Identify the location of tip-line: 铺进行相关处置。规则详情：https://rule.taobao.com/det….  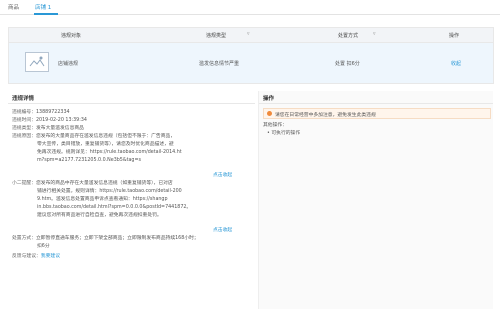
(109, 191).